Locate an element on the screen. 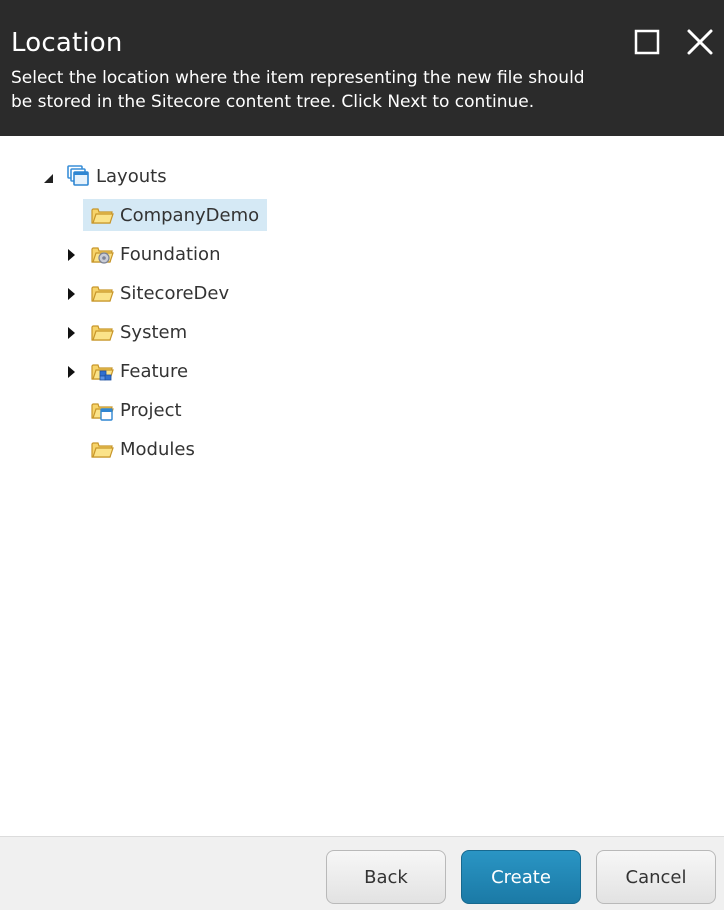 This screenshot has height=910, width=724. dialog-footer: Back Create Cancel is located at coordinates (362, 873).